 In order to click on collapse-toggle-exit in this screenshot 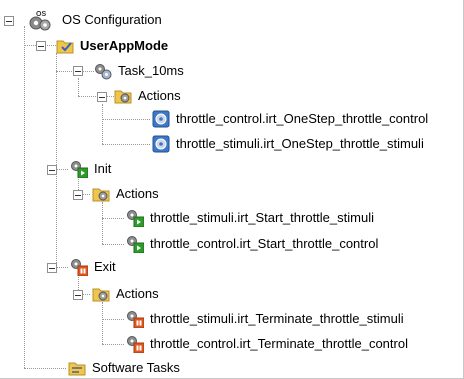, I will do `click(52, 268)`.